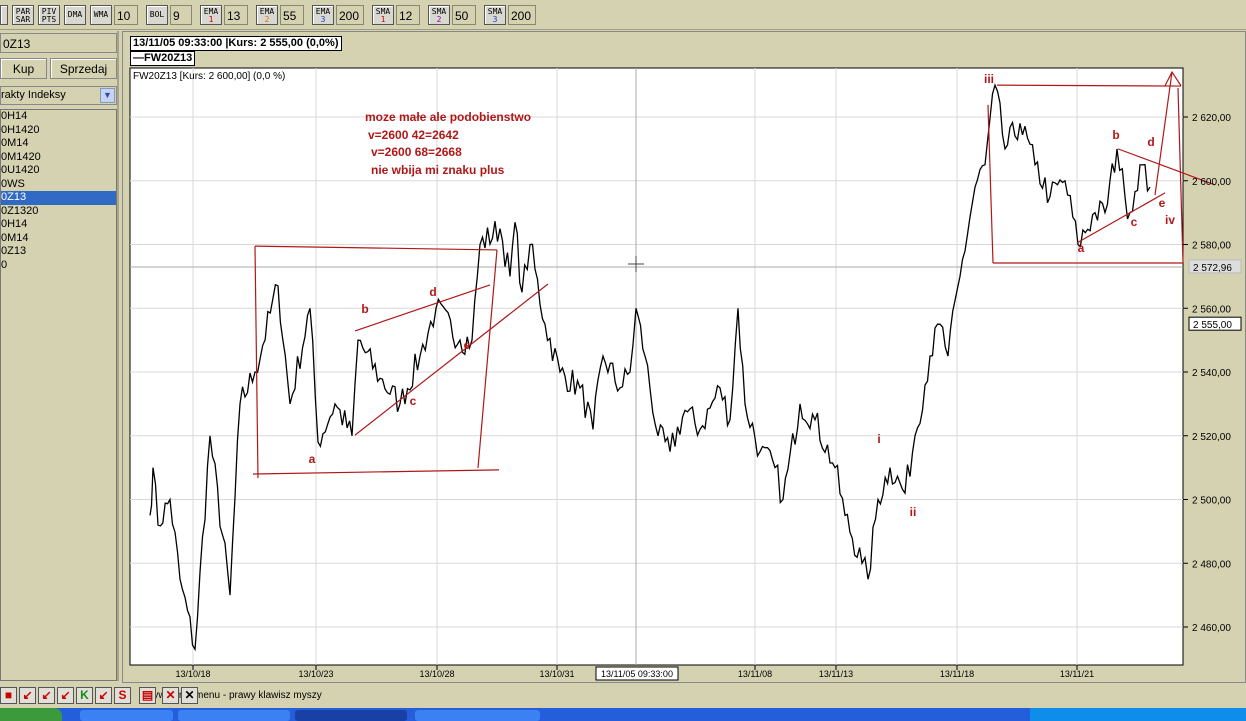  What do you see at coordinates (1170, 220) in the screenshot?
I see `wave-label: iv` at bounding box center [1170, 220].